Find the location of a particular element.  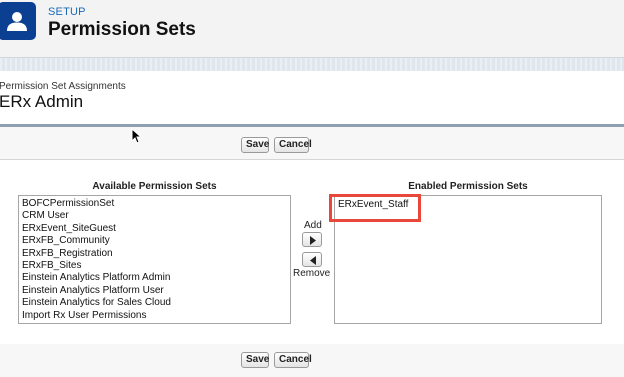

top-button-bar is located at coordinates (312, 143).